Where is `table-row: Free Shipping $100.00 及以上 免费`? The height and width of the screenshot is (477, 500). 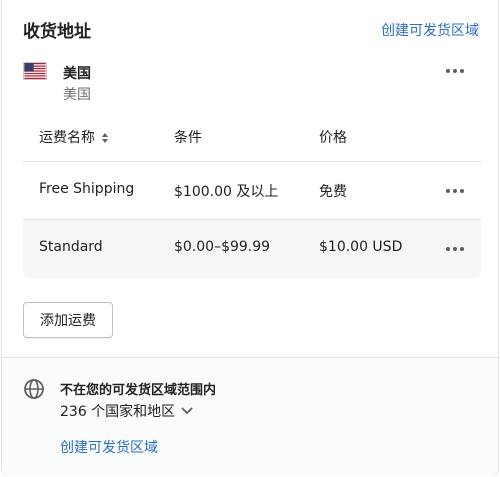
table-row: Free Shipping $100.00 及以上 免费 is located at coordinates (252, 191).